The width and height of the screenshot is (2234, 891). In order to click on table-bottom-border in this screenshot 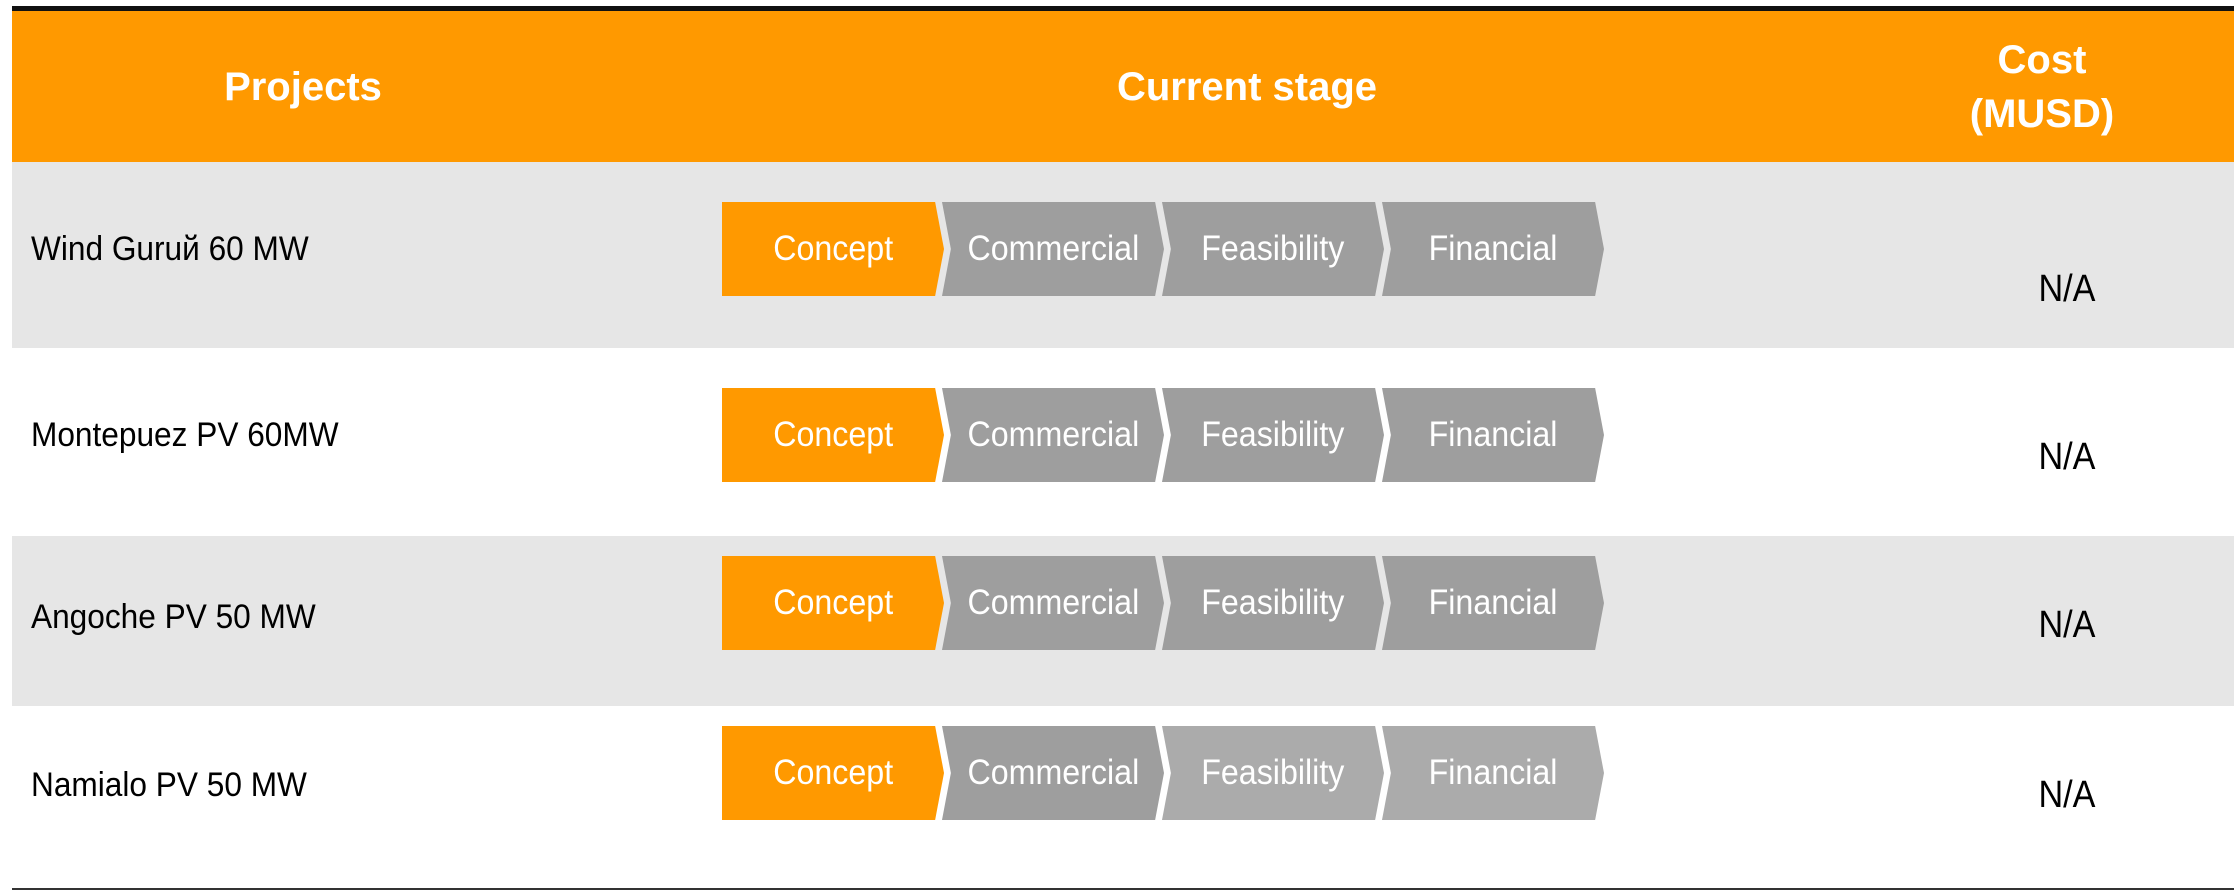, I will do `click(1123, 889)`.